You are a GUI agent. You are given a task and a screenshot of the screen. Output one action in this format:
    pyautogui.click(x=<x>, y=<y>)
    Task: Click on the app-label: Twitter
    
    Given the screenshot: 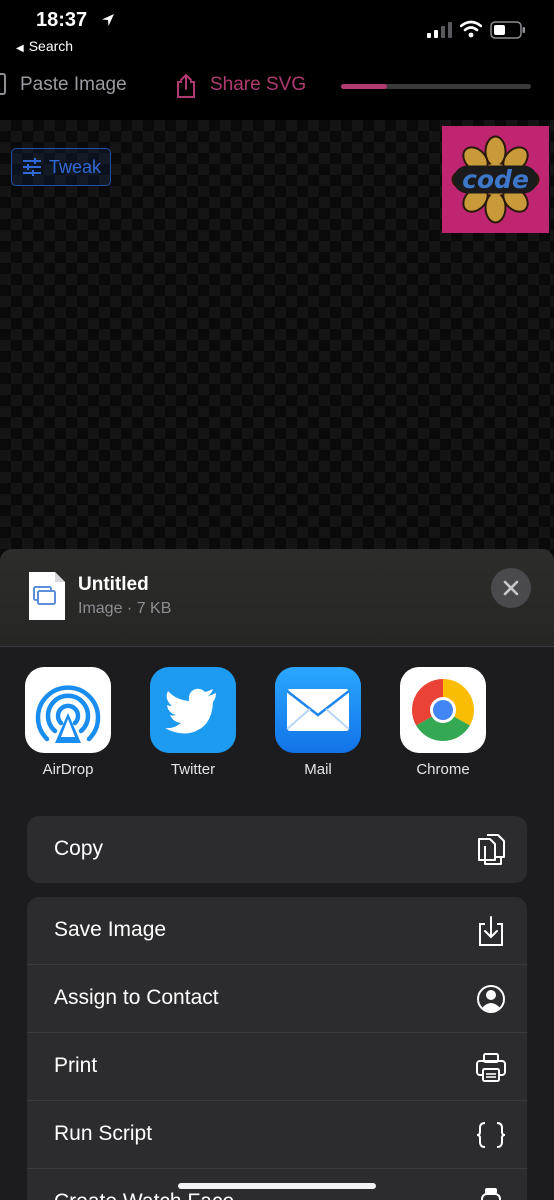 What is the action you would take?
    pyautogui.click(x=193, y=769)
    